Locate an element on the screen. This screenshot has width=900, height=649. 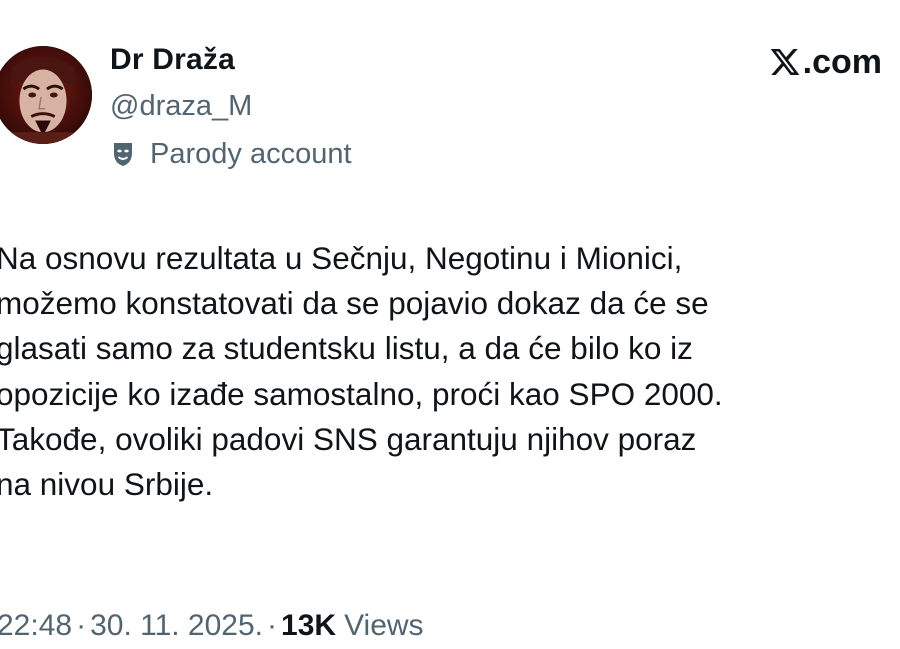
views-label: Views is located at coordinates (384, 625).